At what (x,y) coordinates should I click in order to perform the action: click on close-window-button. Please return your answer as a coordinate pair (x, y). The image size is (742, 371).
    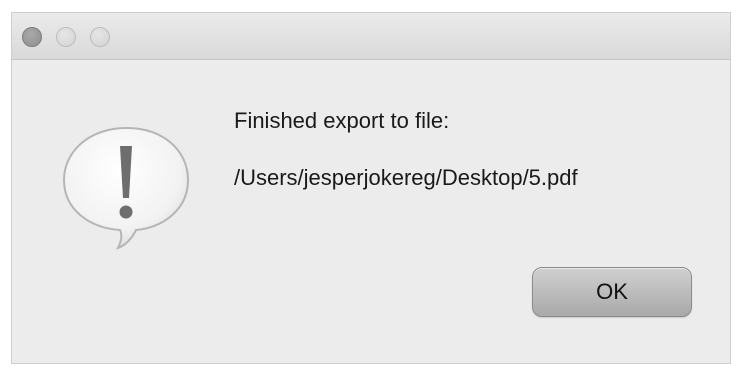
    Looking at the image, I should click on (32, 37).